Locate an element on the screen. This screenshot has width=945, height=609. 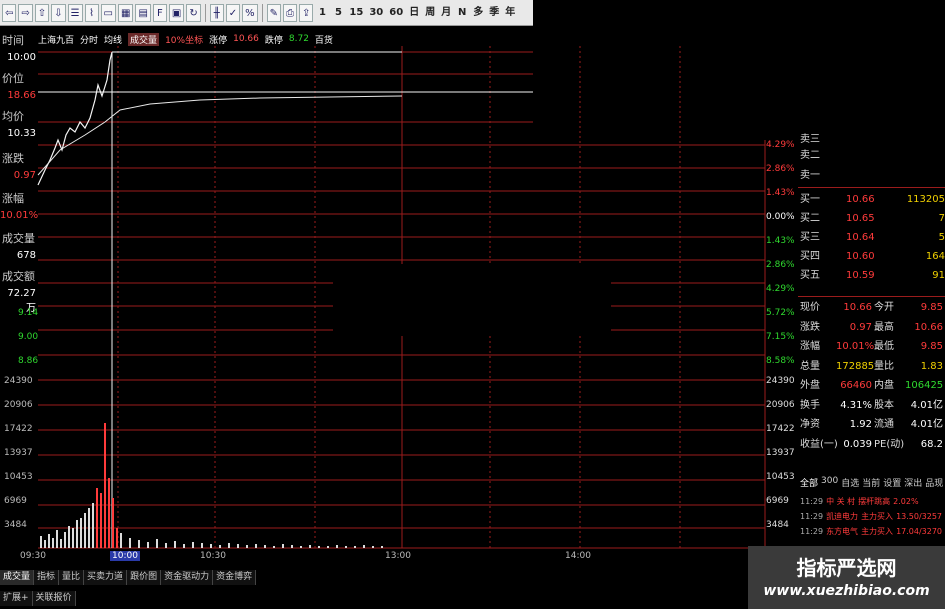
right-volume-tick: 17422 is located at coordinates (780, 429).